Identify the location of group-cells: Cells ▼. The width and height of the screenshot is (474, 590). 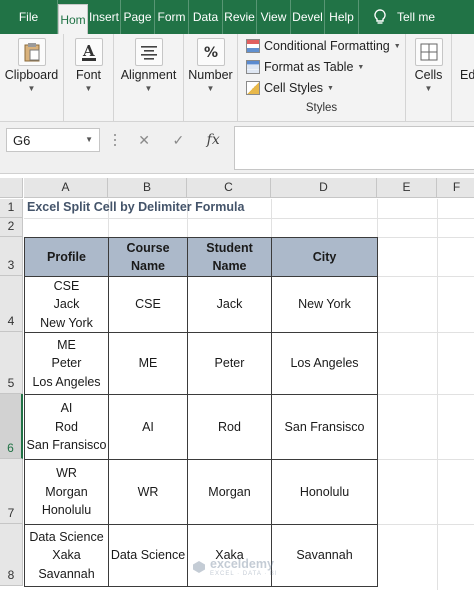
(429, 78).